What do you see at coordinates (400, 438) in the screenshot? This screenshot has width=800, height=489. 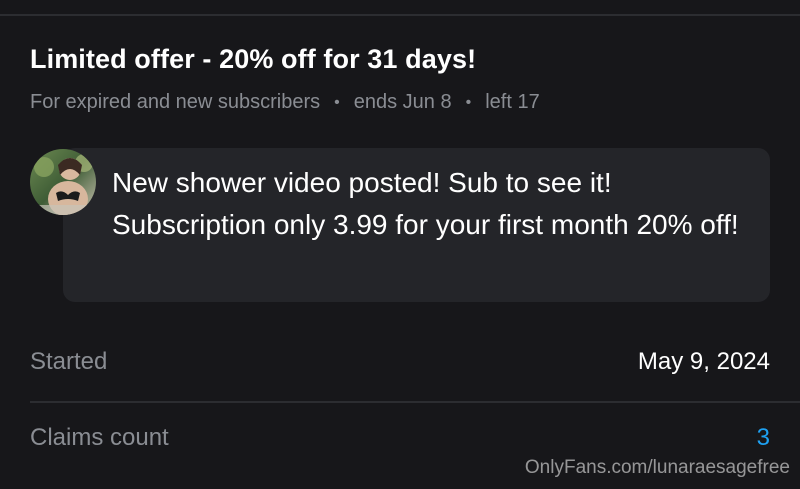 I see `claims-row: Claims count 3` at bounding box center [400, 438].